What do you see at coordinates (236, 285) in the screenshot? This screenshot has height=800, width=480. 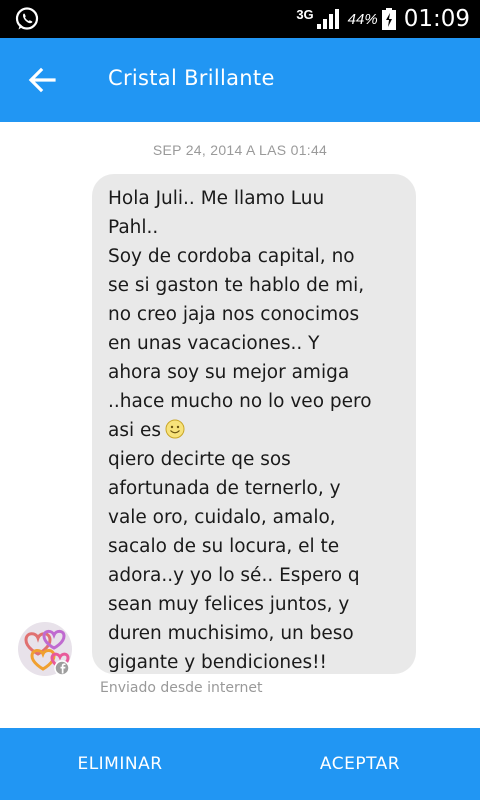 I see `message-line: se si gaston te hablo de mi,` at bounding box center [236, 285].